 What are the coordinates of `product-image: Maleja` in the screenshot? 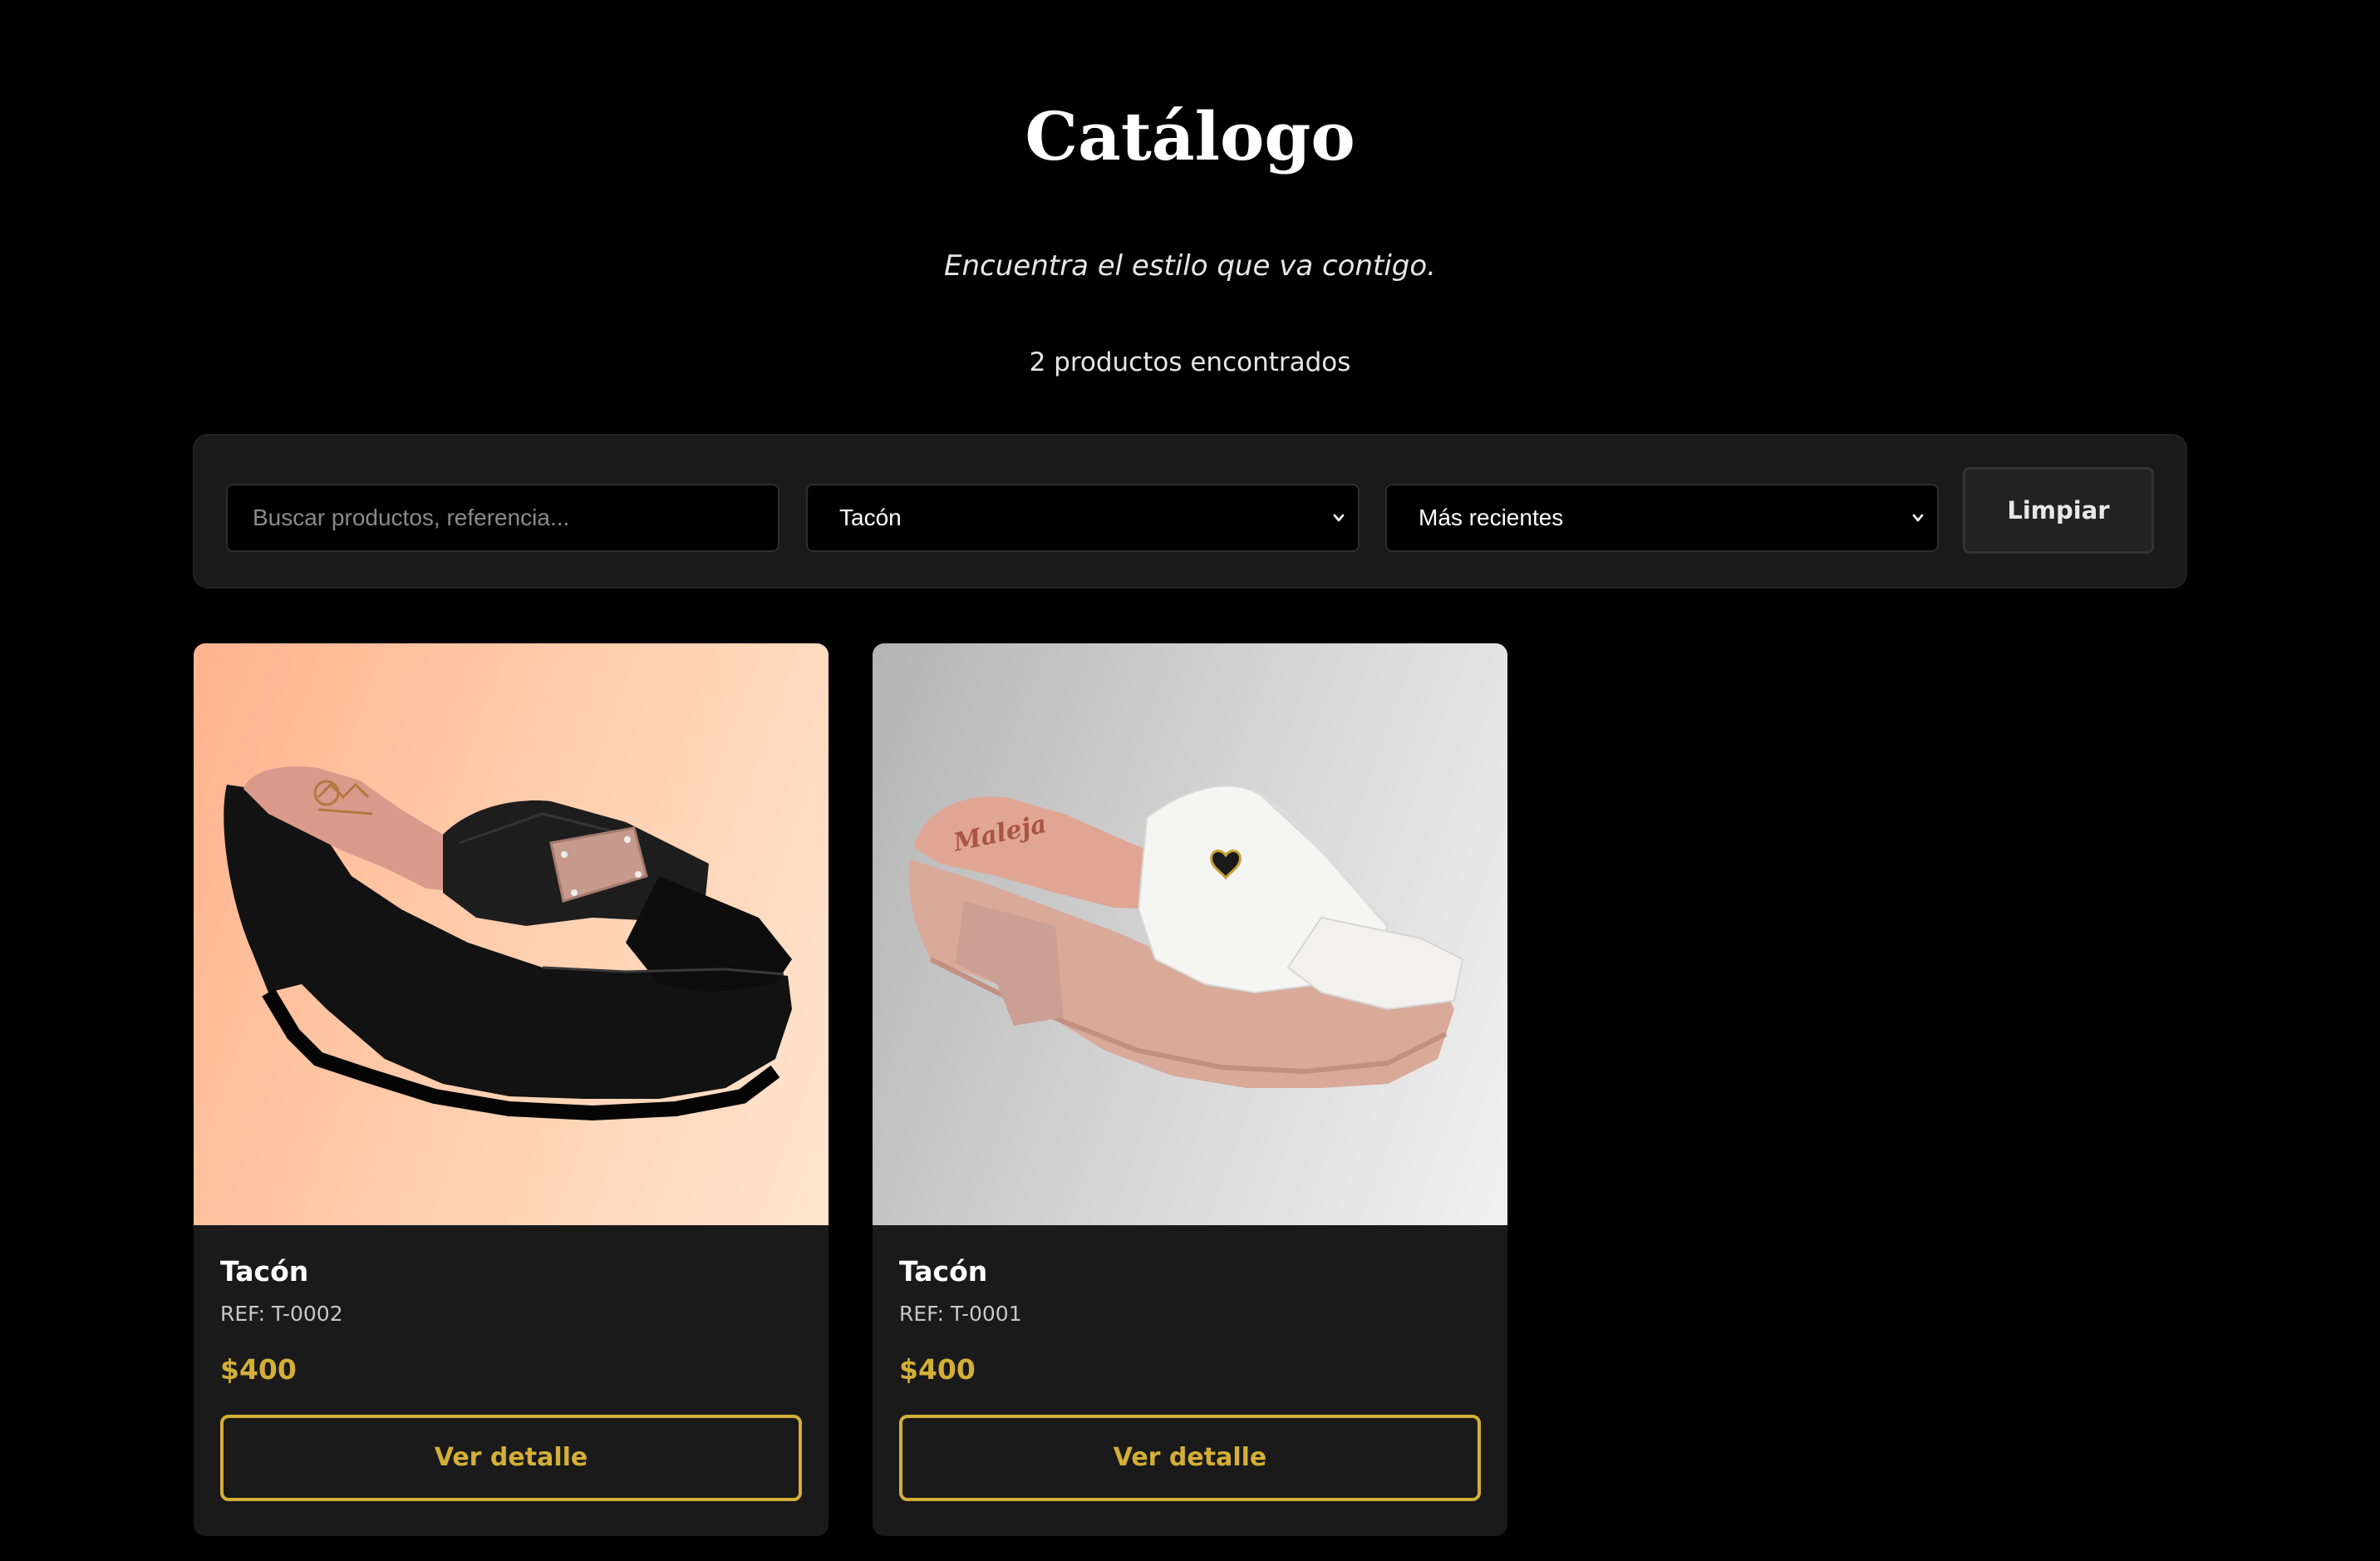 It's located at (1190, 934).